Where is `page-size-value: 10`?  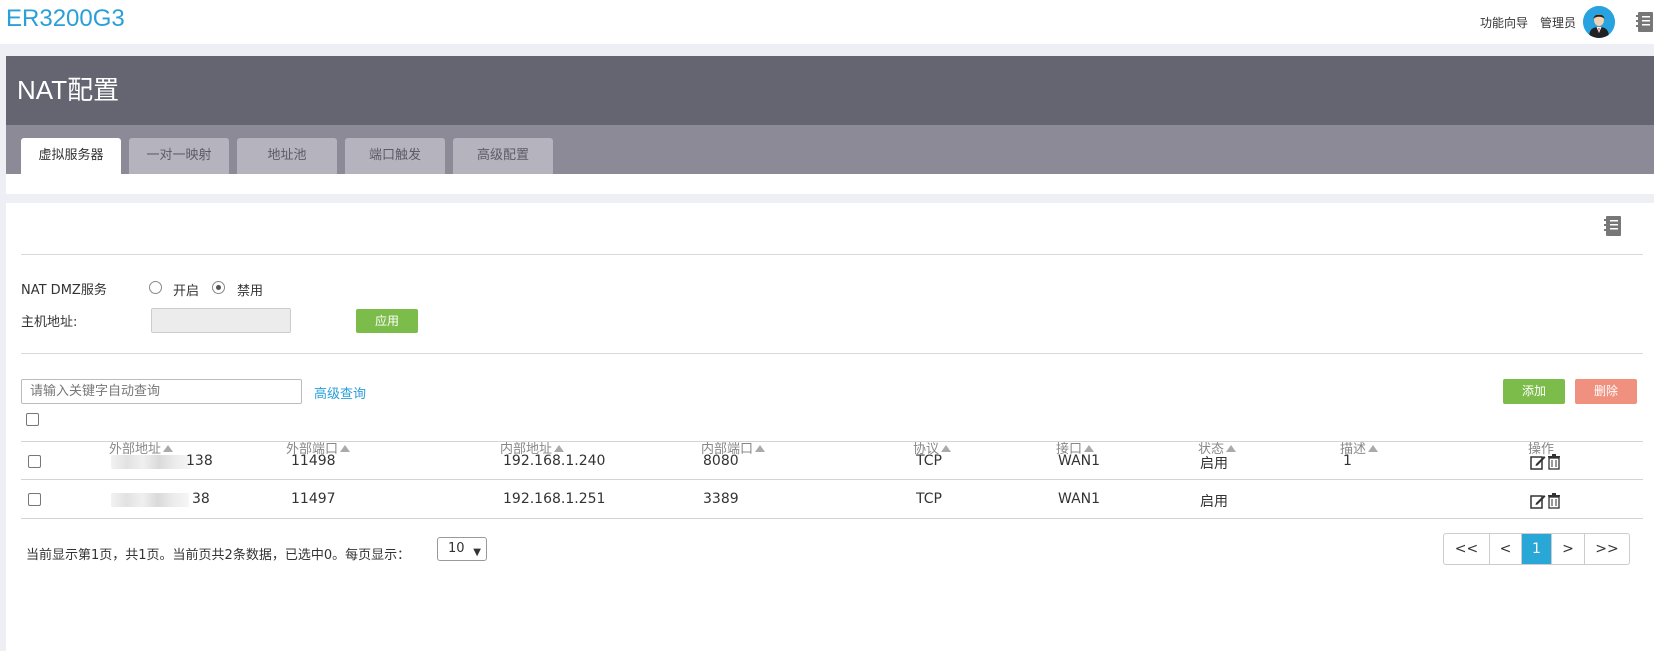
page-size-value: 10 is located at coordinates (456, 548).